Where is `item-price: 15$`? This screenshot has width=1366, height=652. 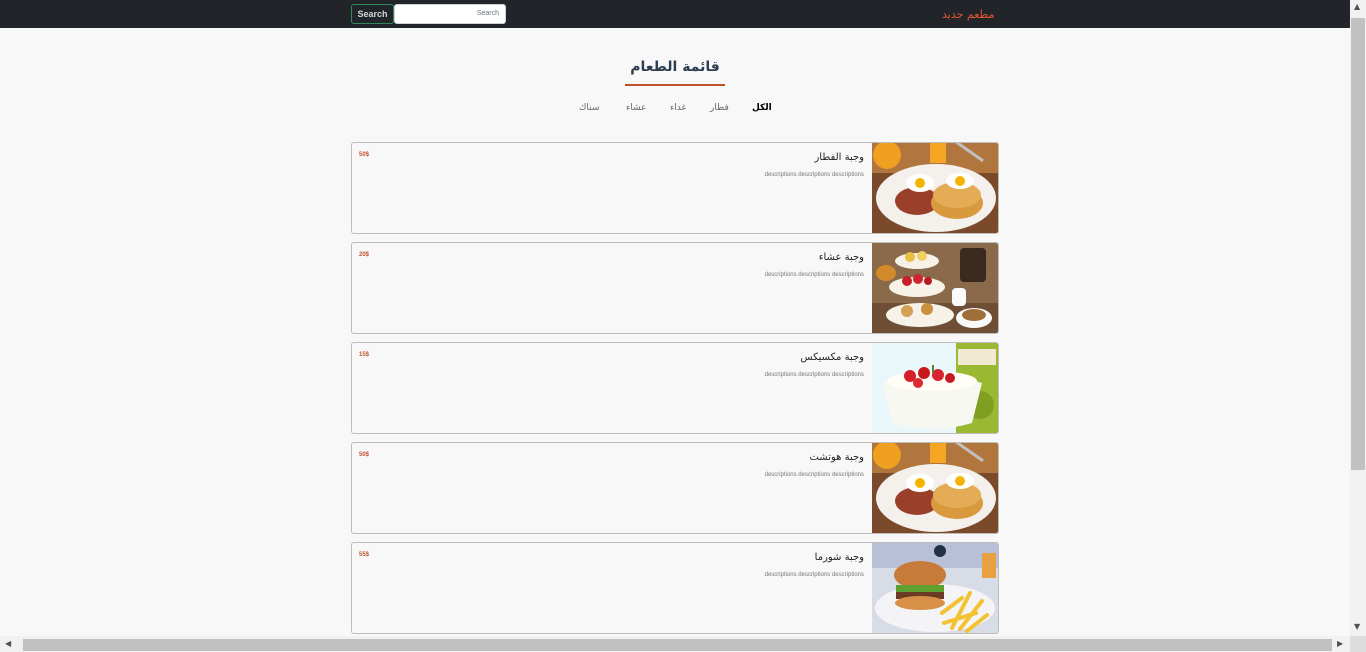 item-price: 15$ is located at coordinates (364, 355).